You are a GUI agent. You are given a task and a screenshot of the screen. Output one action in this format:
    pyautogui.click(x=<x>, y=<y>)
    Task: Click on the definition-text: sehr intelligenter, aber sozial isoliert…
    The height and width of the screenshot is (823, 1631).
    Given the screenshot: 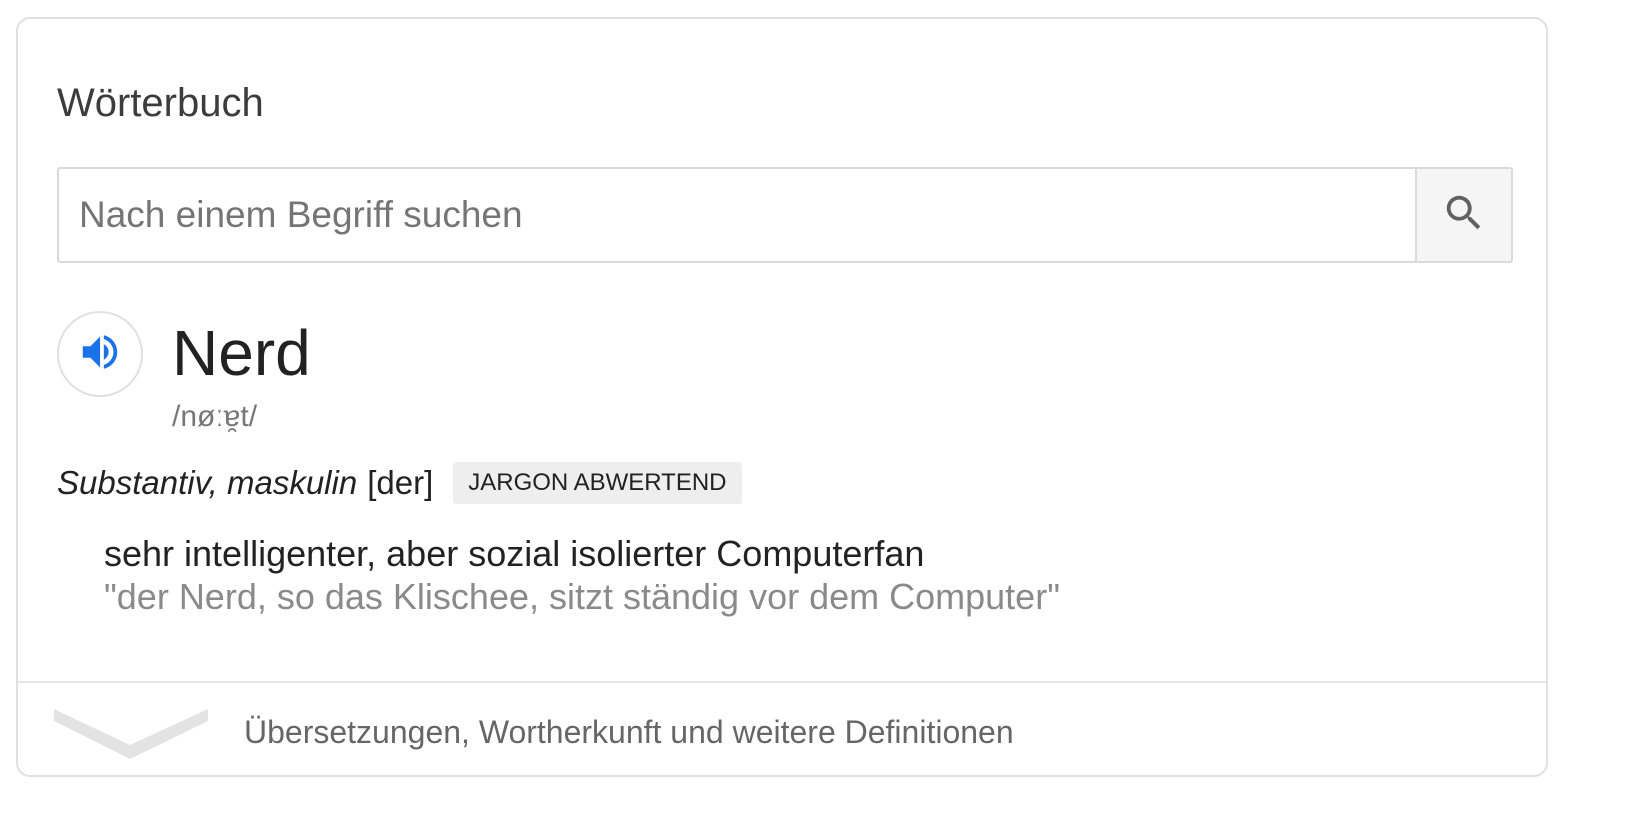 What is the action you would take?
    pyautogui.click(x=514, y=553)
    